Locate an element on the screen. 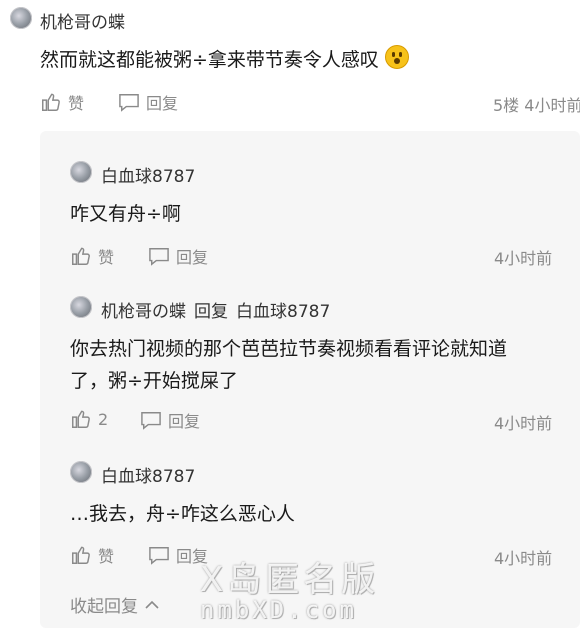 The width and height of the screenshot is (580, 628). comment-text-body: 然而就这都能被粥÷拿来带节奏令人感叹 is located at coordinates (209, 60).